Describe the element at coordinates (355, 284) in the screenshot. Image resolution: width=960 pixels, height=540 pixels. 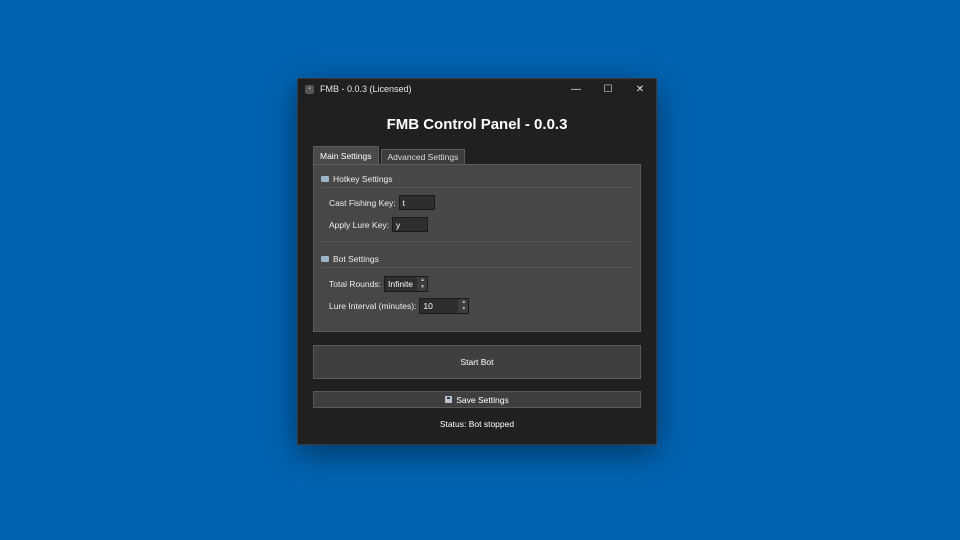
I see `total-rounds-label: Total Rounds:` at that location.